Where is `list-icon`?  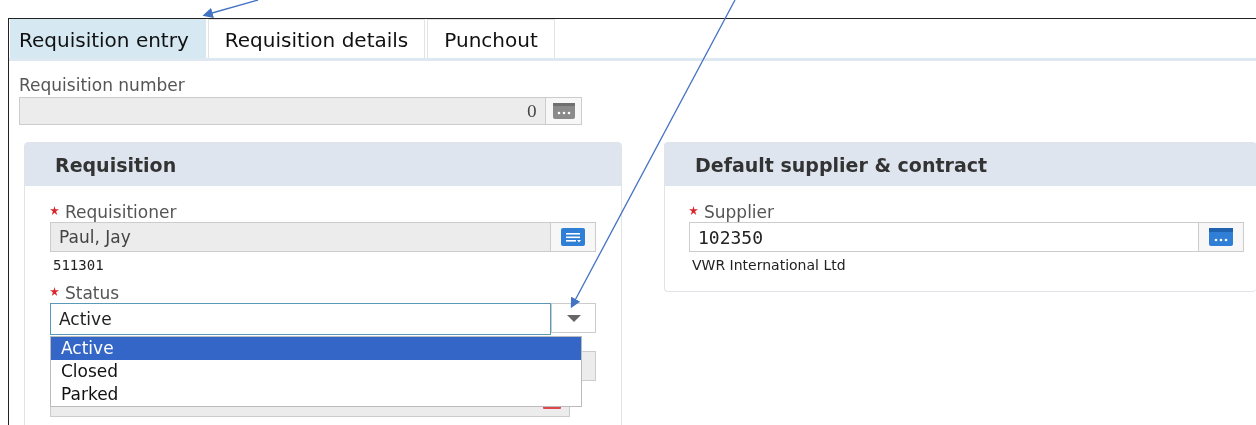 list-icon is located at coordinates (573, 237).